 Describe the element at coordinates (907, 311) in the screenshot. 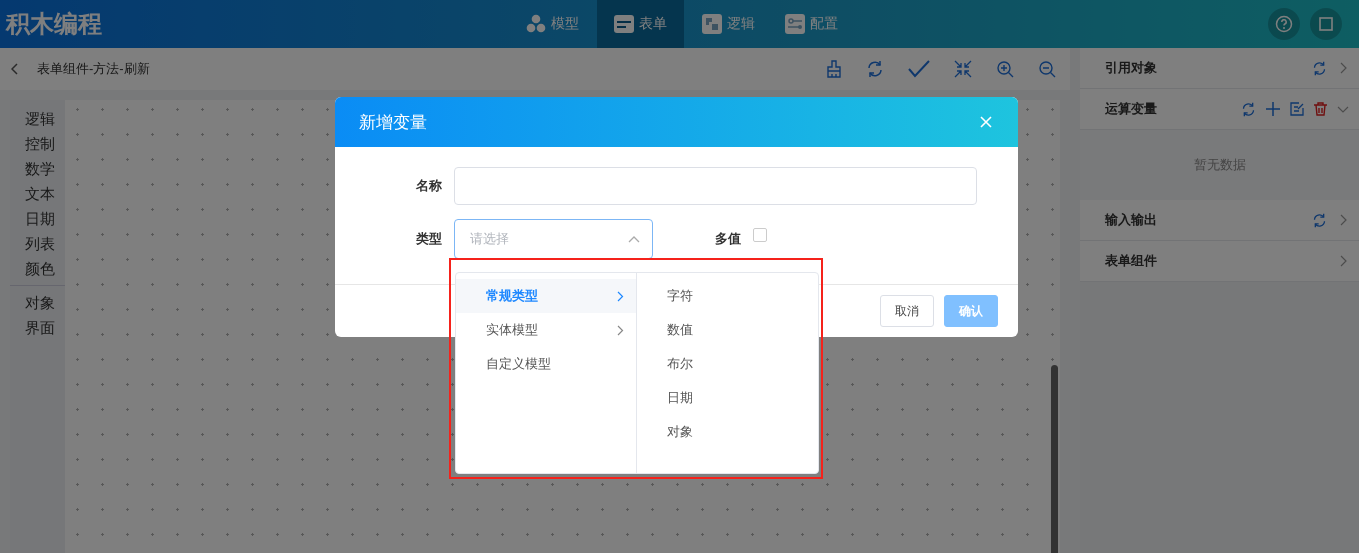

I see `cancel-button: 取消` at that location.